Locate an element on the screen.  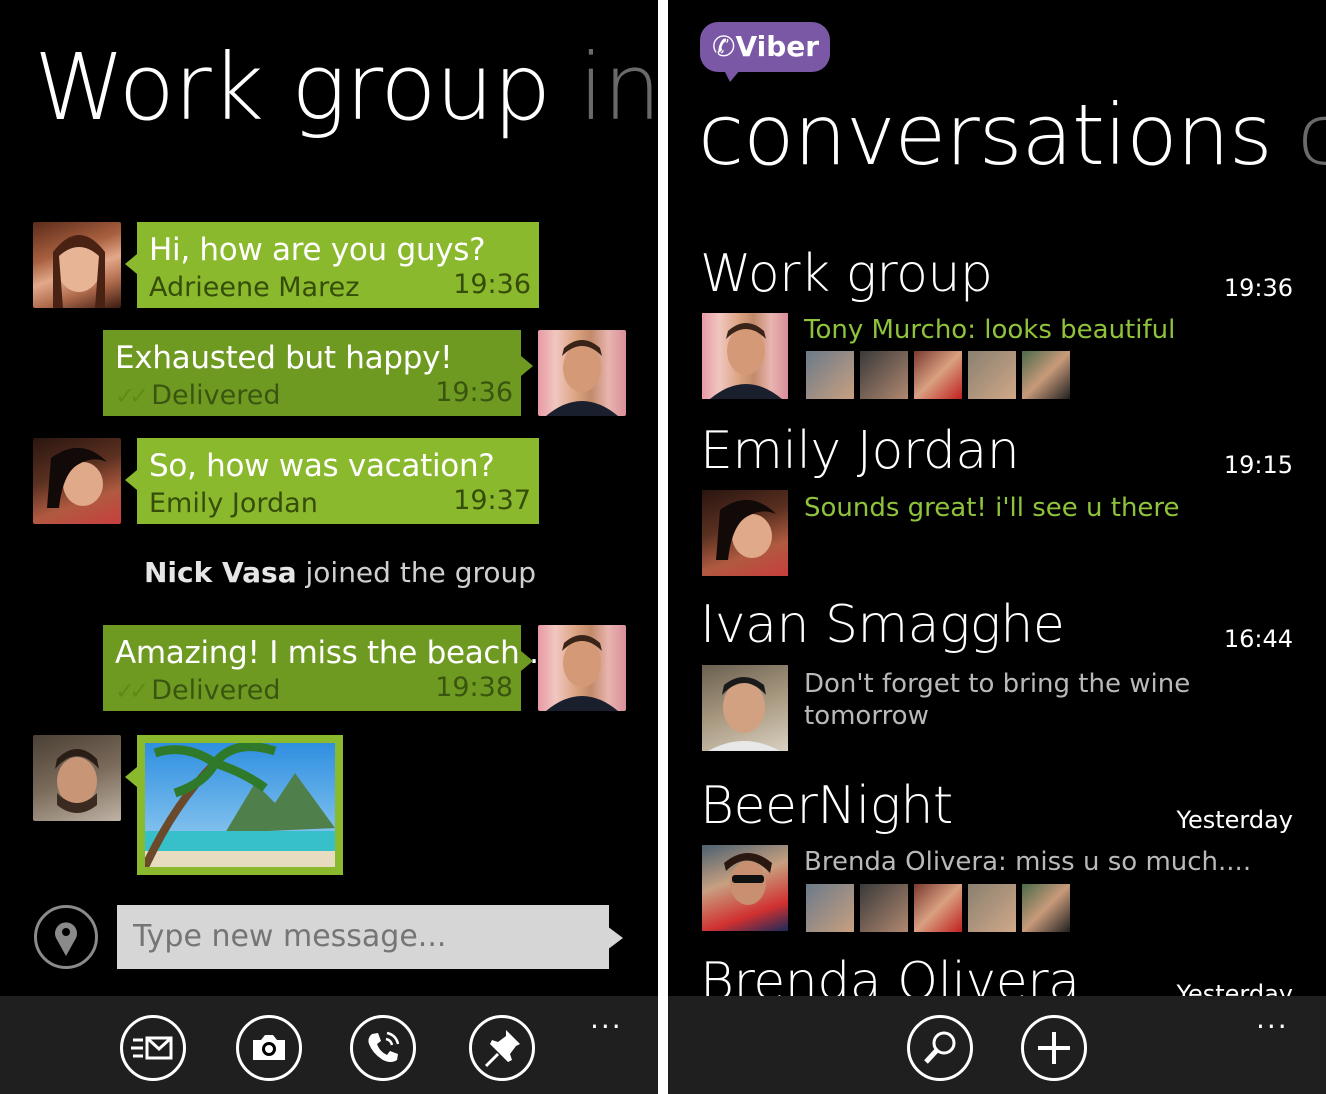
location-button is located at coordinates (66, 937).